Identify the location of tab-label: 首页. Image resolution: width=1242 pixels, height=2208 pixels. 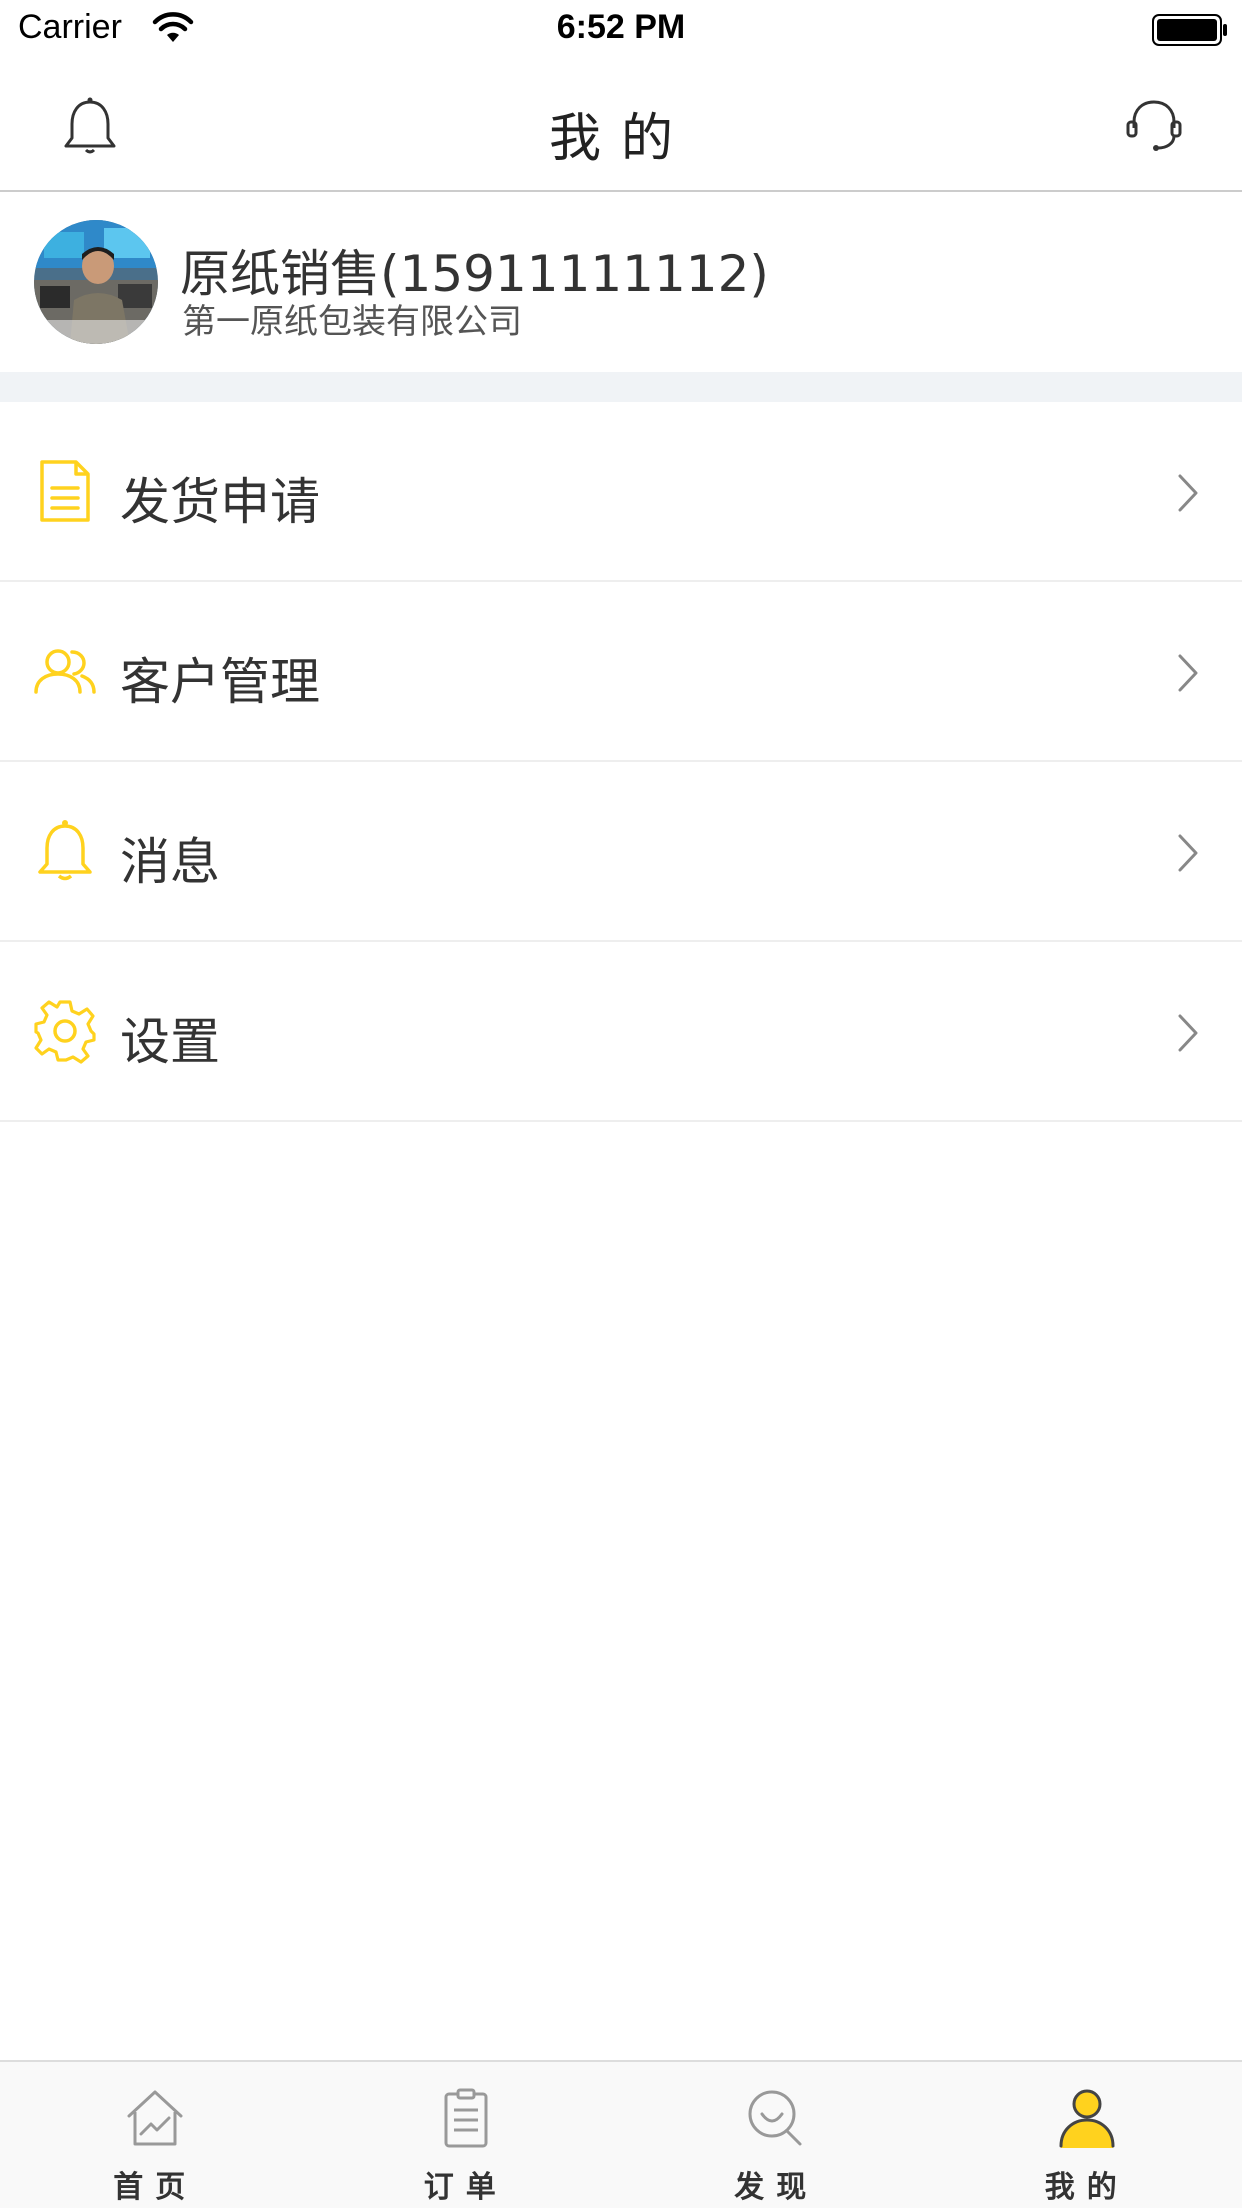
(155, 2187).